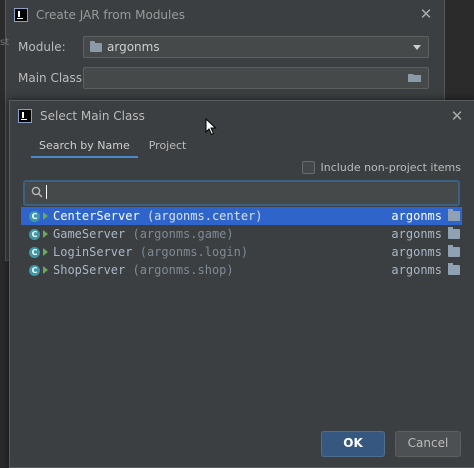 The height and width of the screenshot is (468, 474). I want to click on class-name-text: LoginServer, so click(93, 252).